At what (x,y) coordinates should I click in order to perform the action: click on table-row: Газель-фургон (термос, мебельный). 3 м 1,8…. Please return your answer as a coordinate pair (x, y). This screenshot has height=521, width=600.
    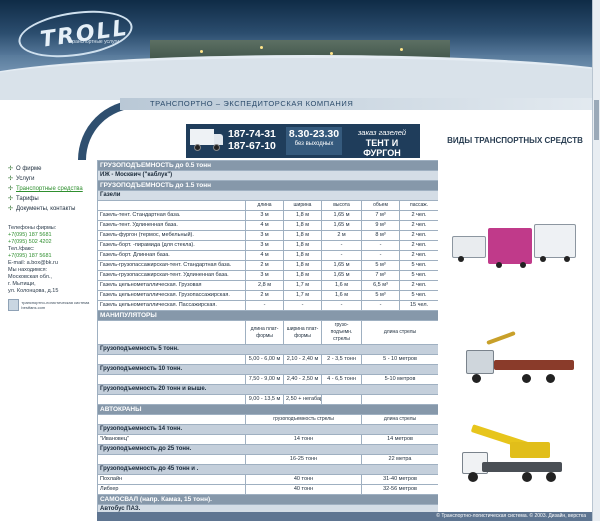
    Looking at the image, I should click on (267, 235).